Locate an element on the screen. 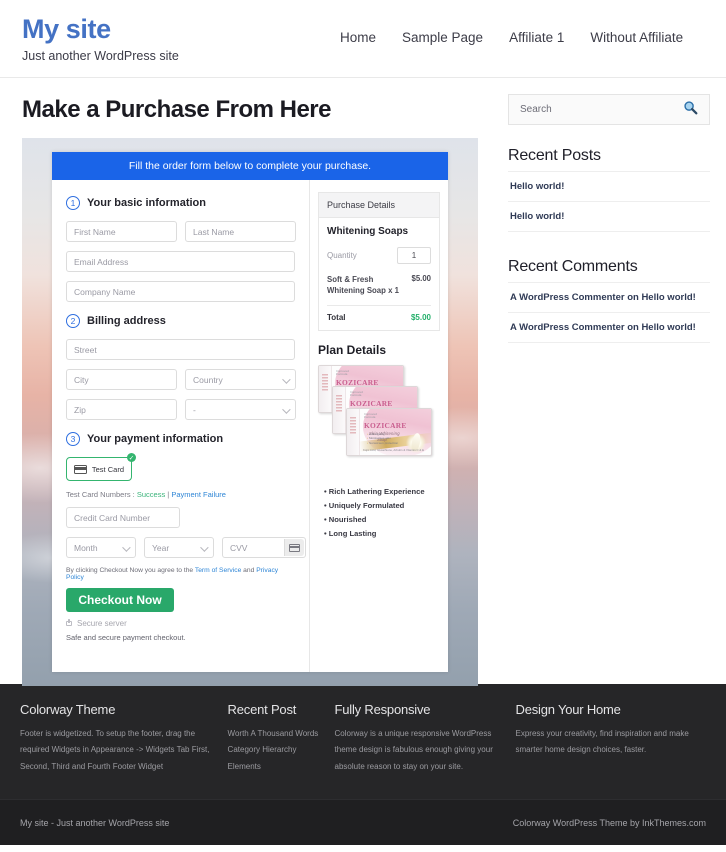  country-select: Country is located at coordinates (240, 379).